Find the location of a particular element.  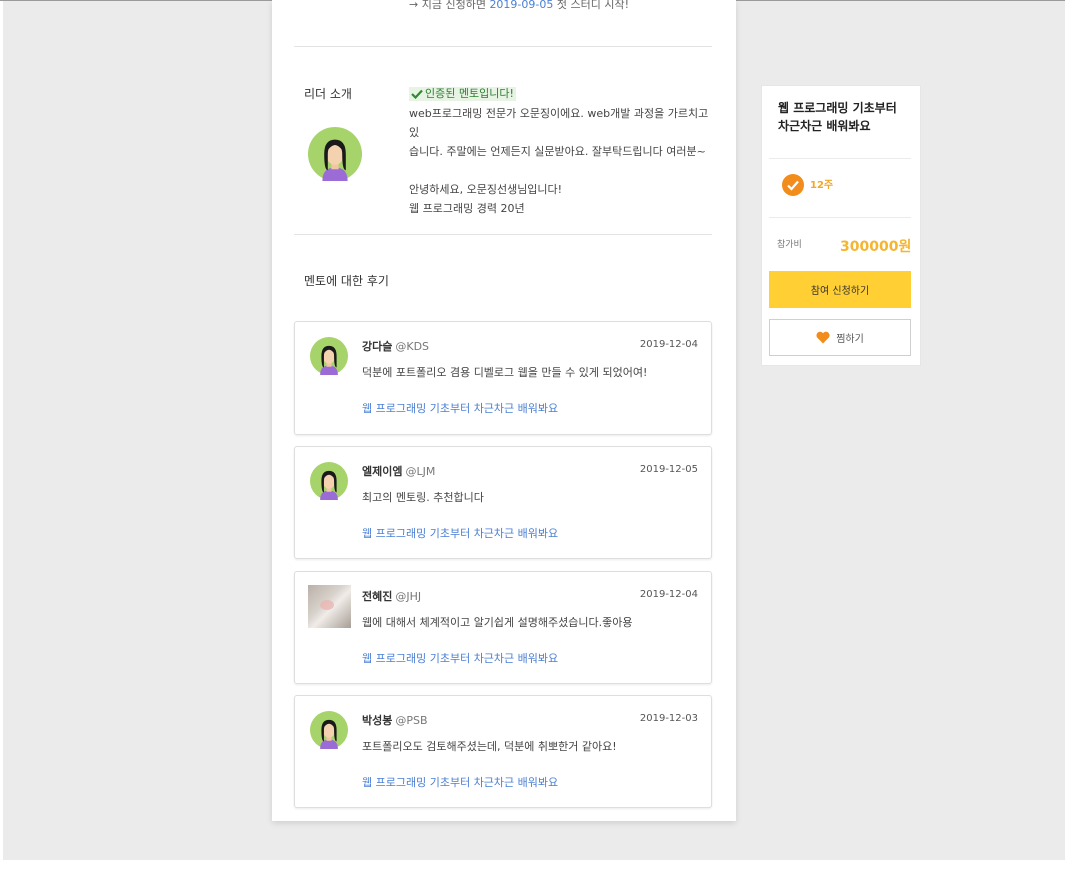

reviewer-name: 전혜진 @JHJ is located at coordinates (391, 596).